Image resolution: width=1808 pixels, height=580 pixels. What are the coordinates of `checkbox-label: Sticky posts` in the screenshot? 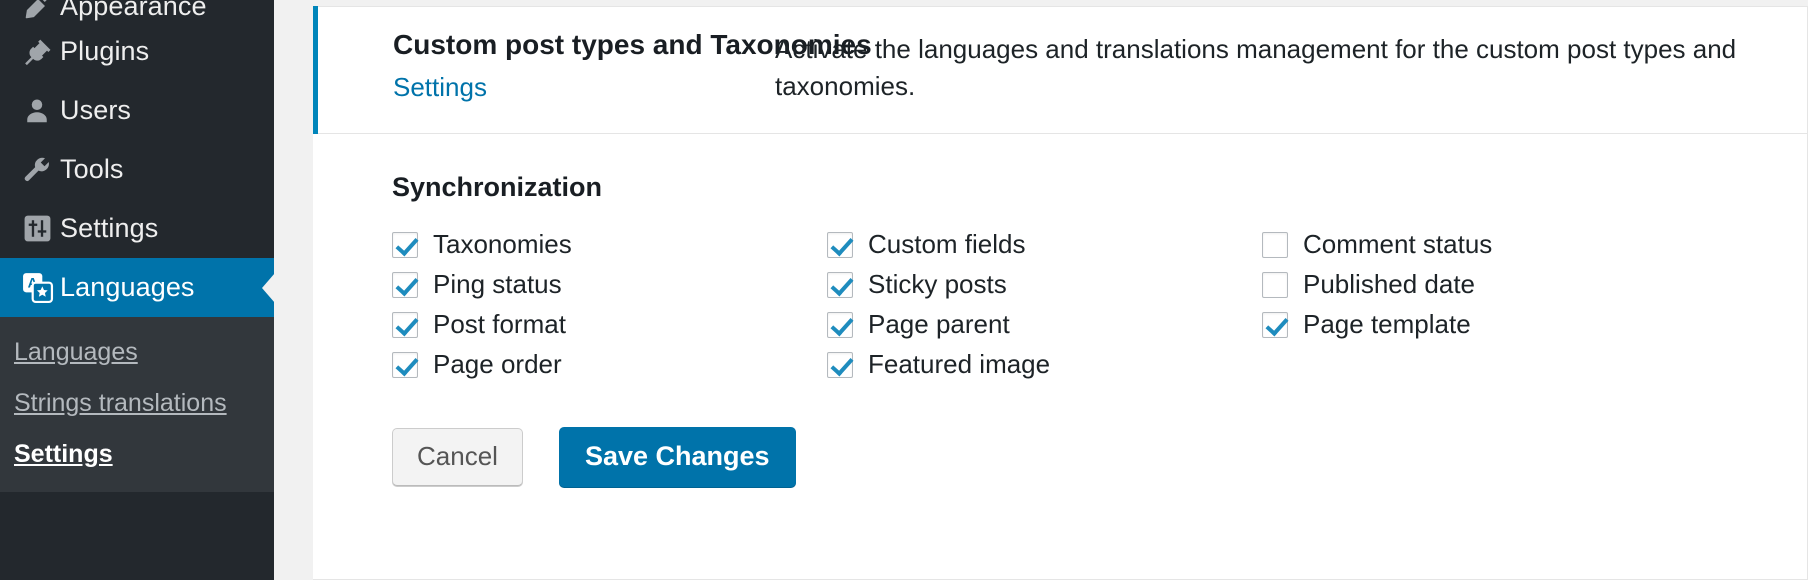 It's located at (937, 284).